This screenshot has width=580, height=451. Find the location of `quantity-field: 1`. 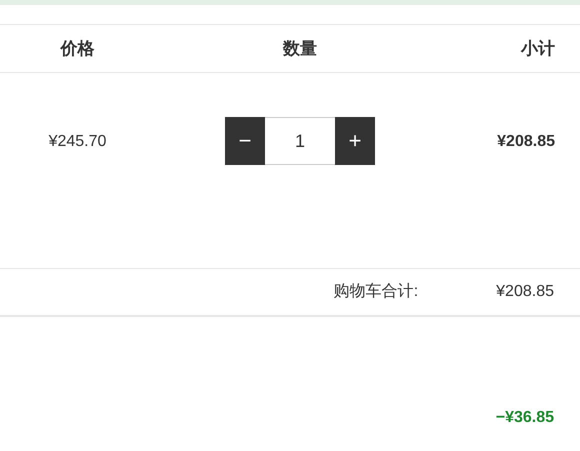

quantity-field: 1 is located at coordinates (300, 141).